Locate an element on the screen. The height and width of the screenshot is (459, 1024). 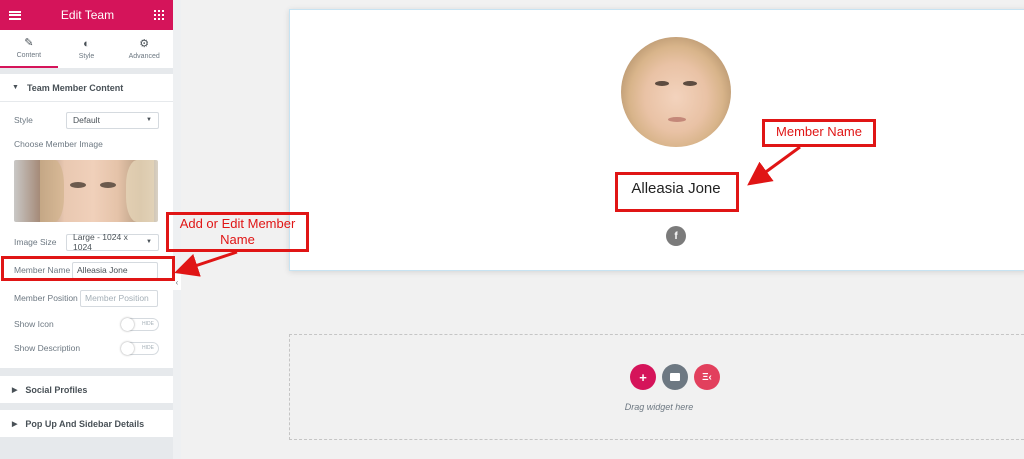
image-size-select: Large - 1024 x 1024 ▼ is located at coordinates (112, 242).